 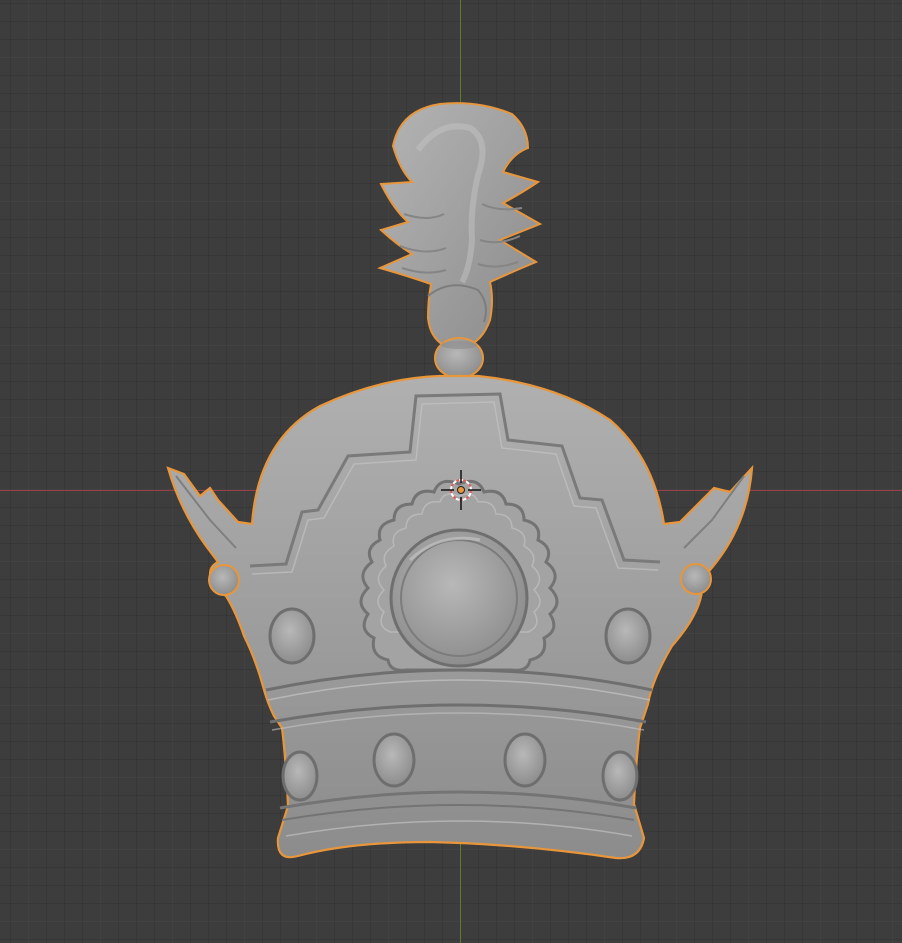 What do you see at coordinates (460, 224) in the screenshot?
I see `crown-plume` at bounding box center [460, 224].